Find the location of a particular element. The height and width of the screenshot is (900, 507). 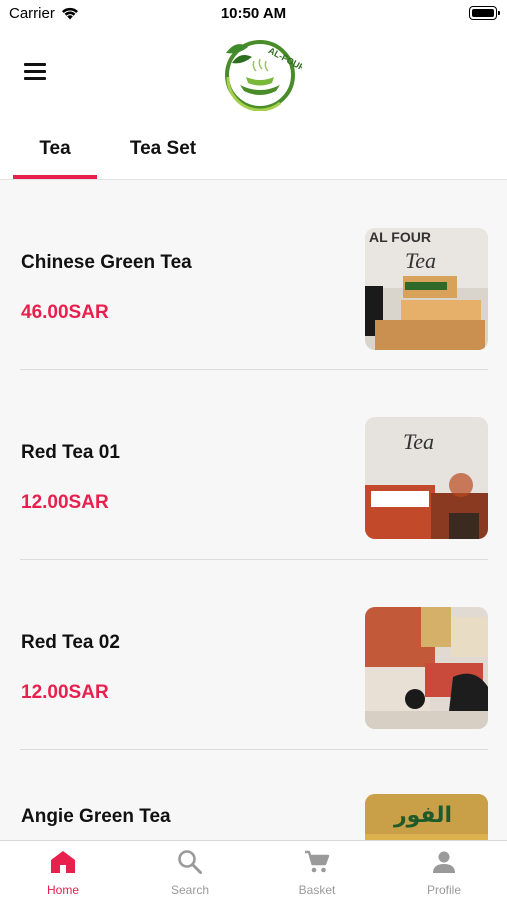

product-price: 46.00SAR is located at coordinates (65, 312).